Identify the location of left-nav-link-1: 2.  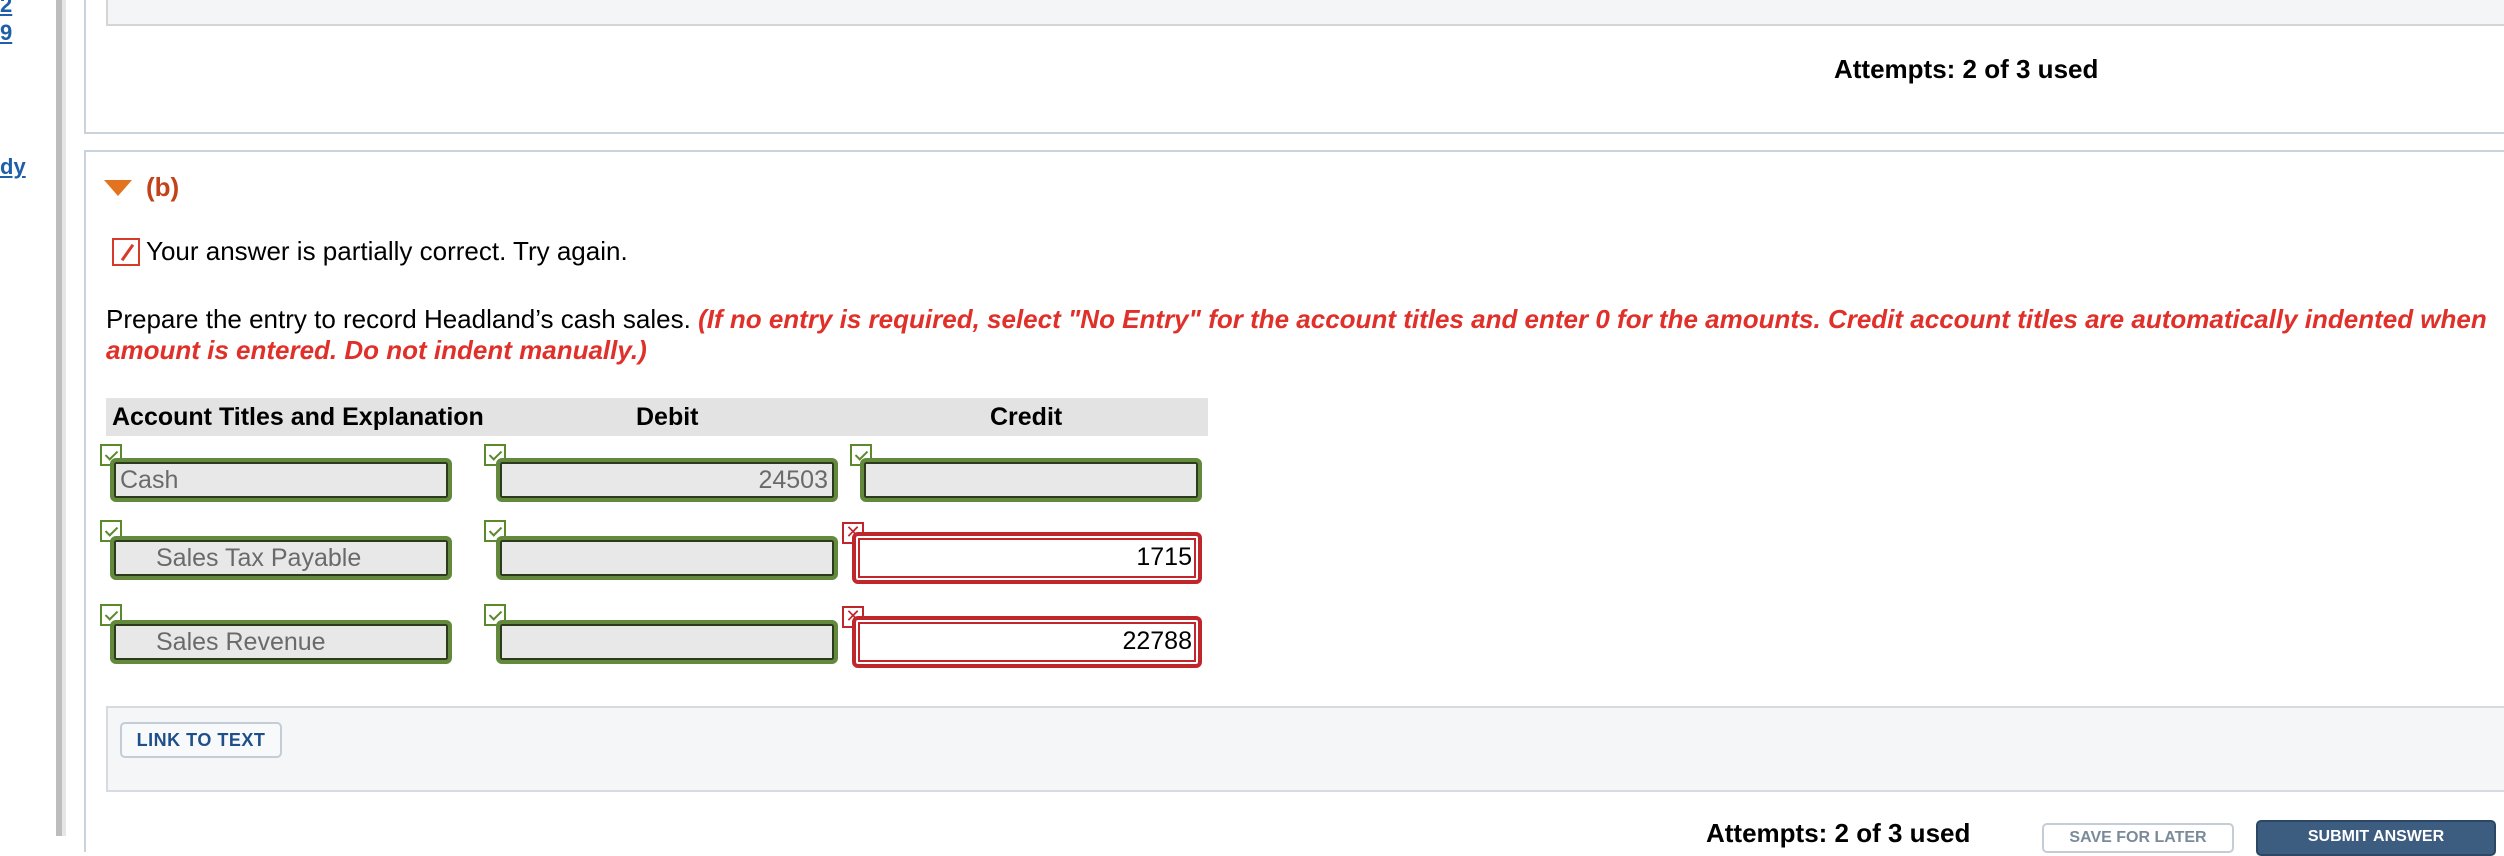
(6, 9).